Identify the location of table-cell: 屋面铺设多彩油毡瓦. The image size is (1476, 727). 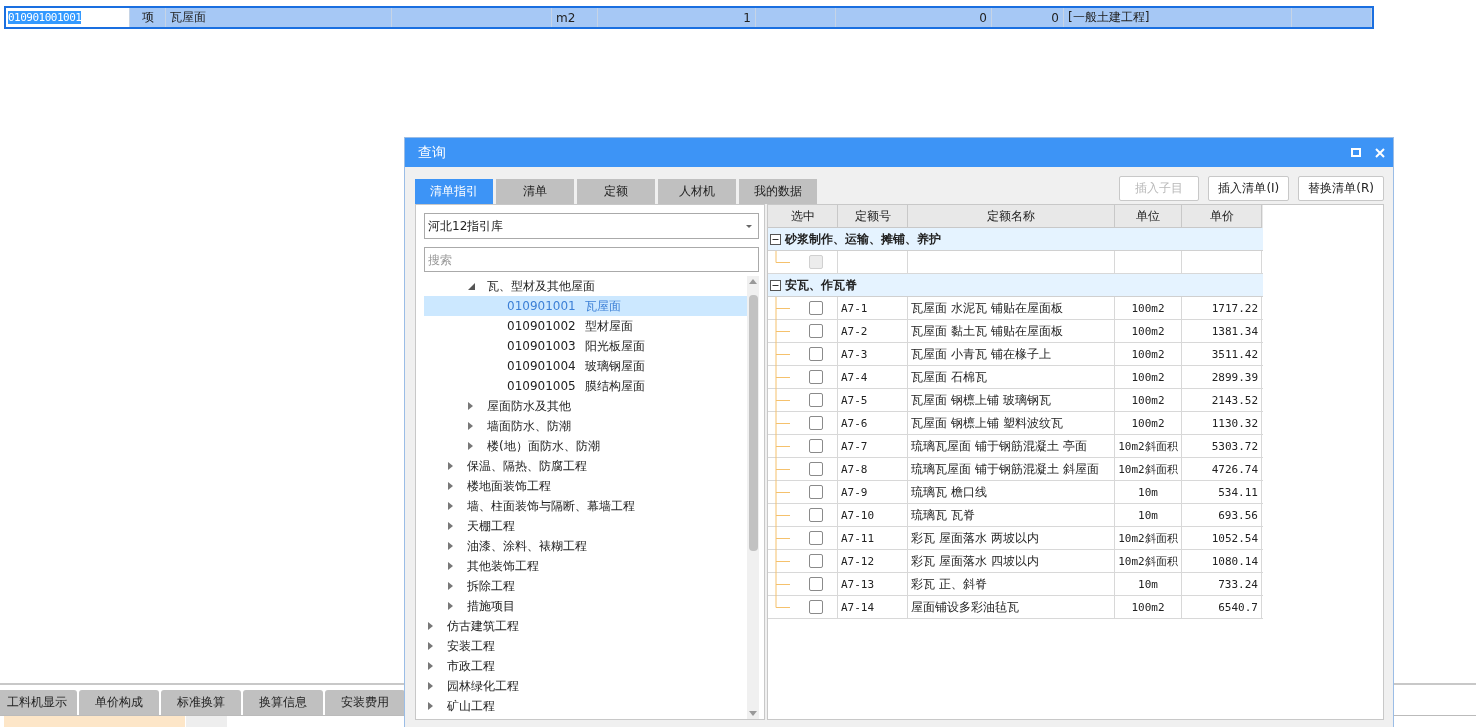
(965, 607).